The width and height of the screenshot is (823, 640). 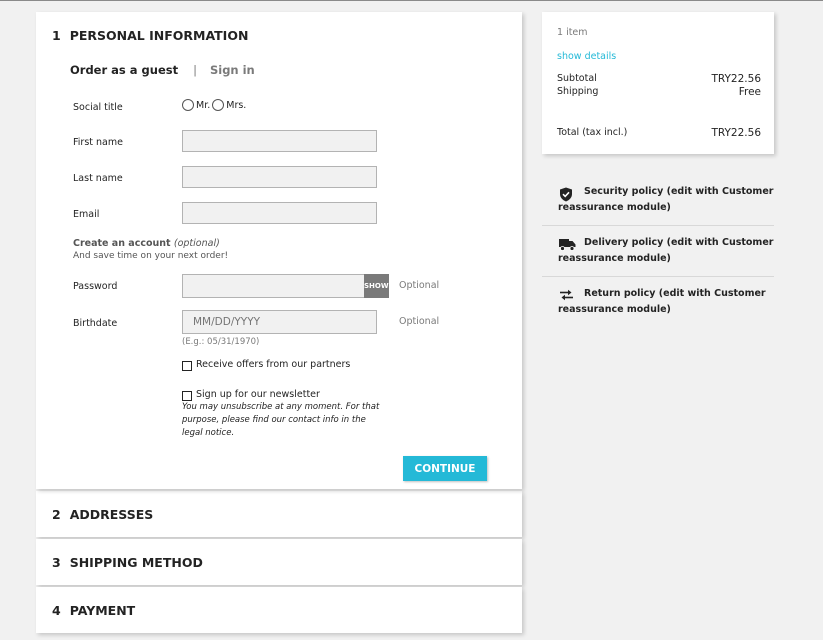 I want to click on step-shipping-method: 3 SHIPPING METHOD, so click(x=279, y=562).